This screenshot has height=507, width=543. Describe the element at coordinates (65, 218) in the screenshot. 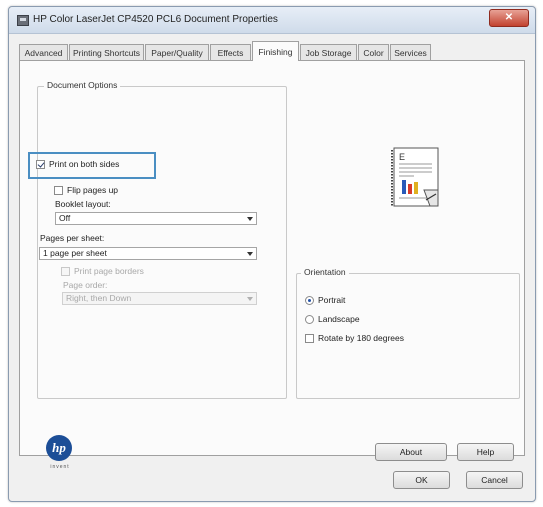

I see `booklet-layout-value: Off` at that location.